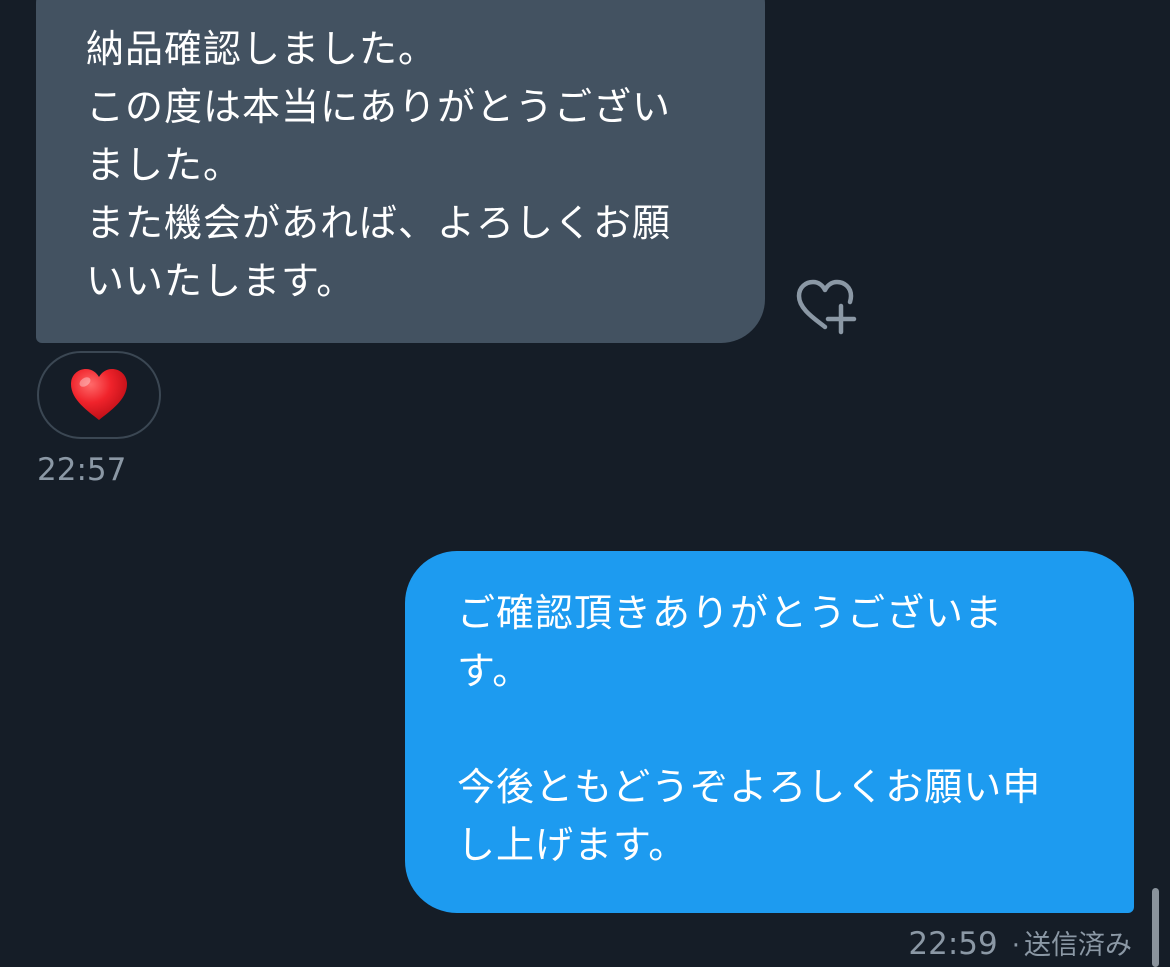 This screenshot has width=1170, height=967. Describe the element at coordinates (221, 281) in the screenshot. I see `message-line: いいたします。` at that location.